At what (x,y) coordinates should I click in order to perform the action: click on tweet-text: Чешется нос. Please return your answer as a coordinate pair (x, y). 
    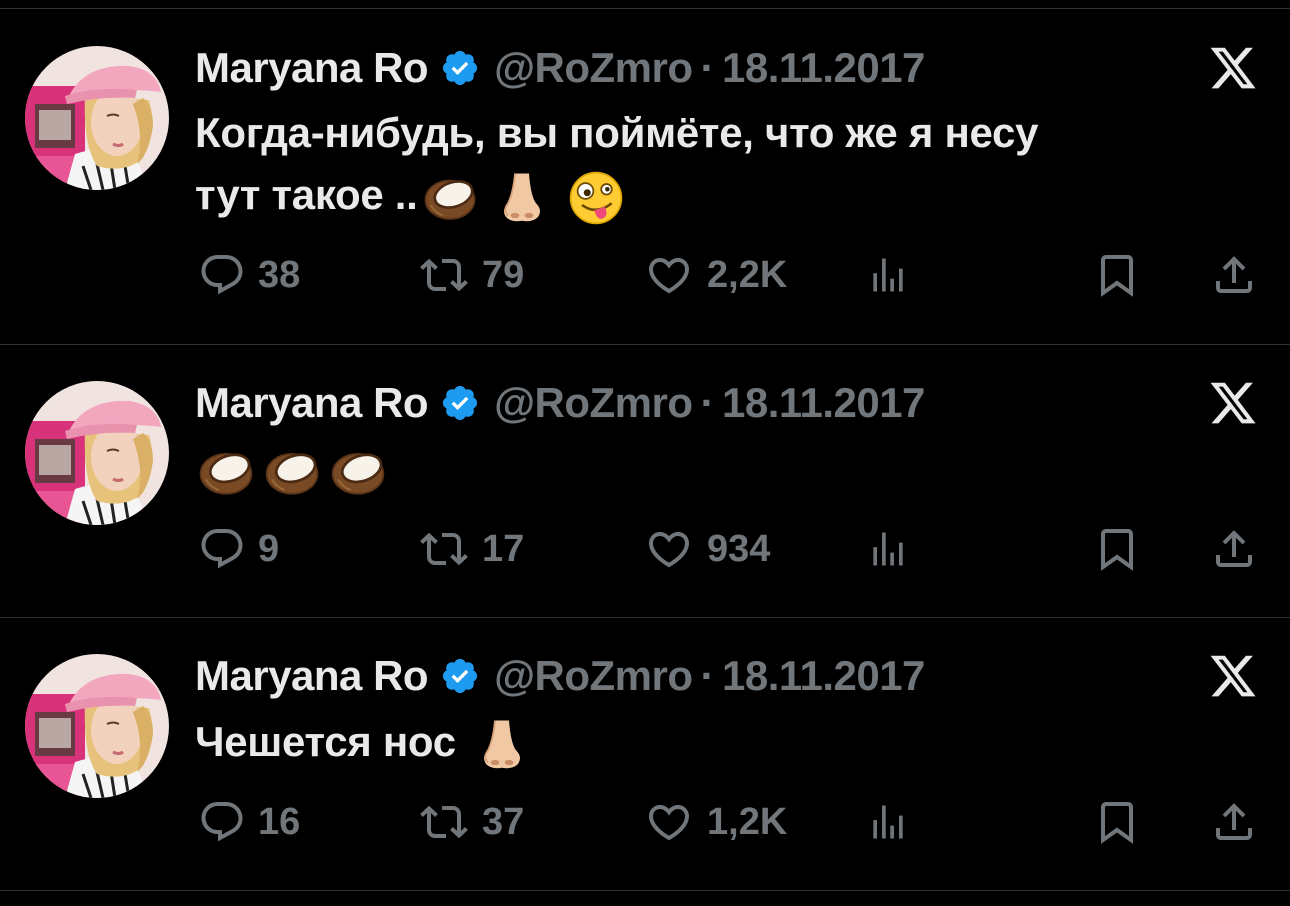
    Looking at the image, I should click on (710, 742).